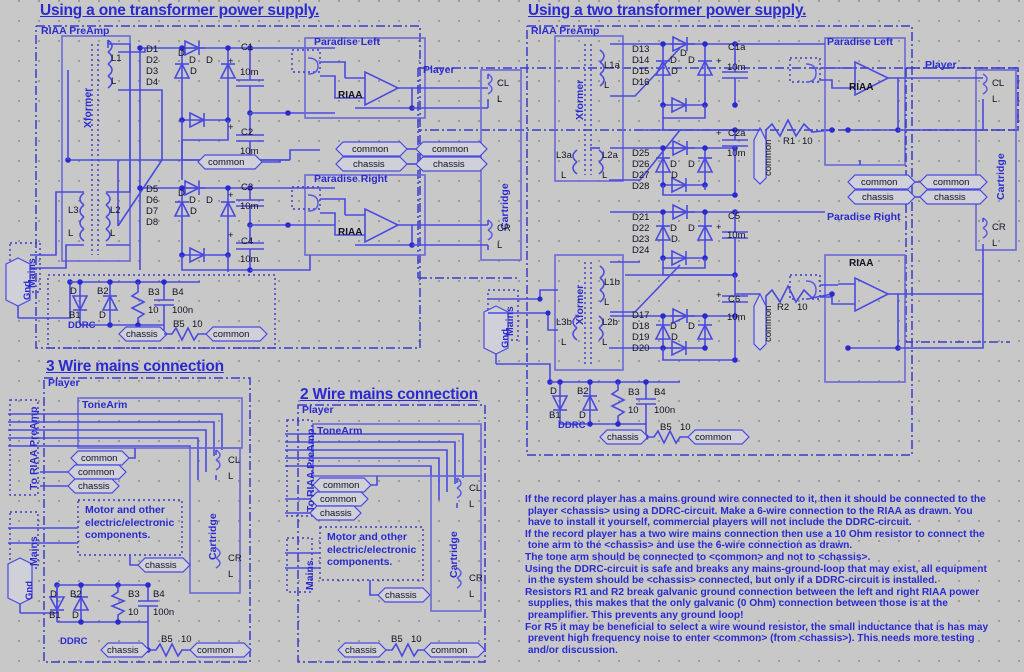 The width and height of the screenshot is (1024, 672). I want to click on tag-gnd-3: Gnd, so click(29, 590).